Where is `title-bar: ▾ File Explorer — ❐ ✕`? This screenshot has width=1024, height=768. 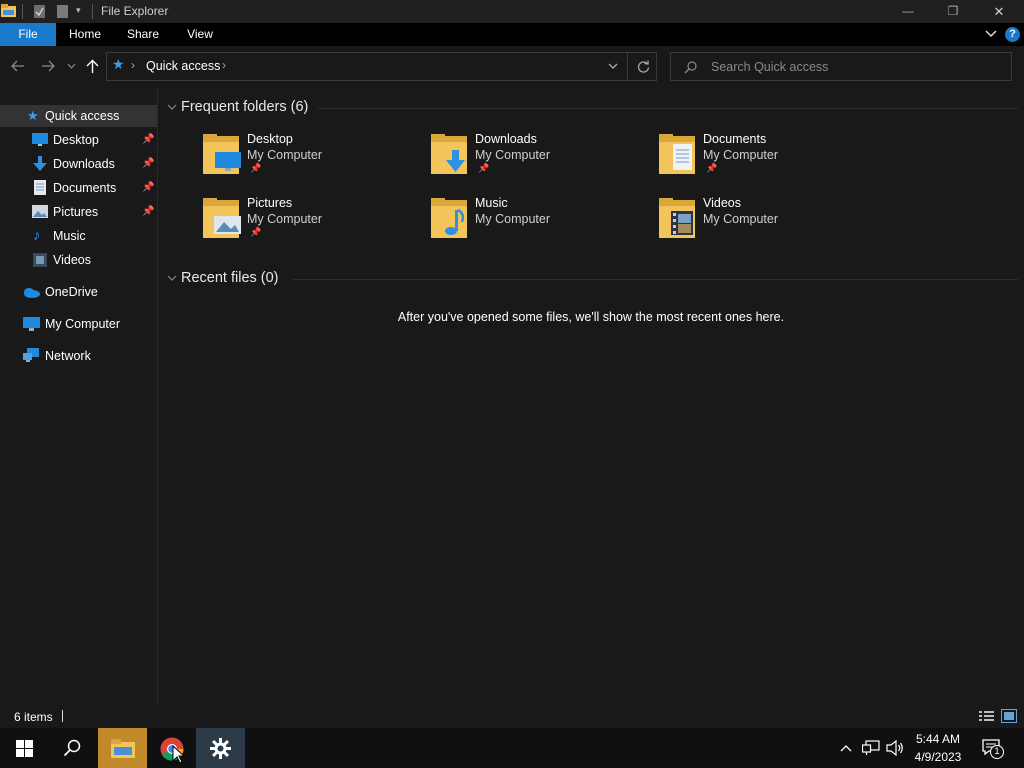
title-bar: ▾ File Explorer — ❐ ✕ is located at coordinates (512, 11).